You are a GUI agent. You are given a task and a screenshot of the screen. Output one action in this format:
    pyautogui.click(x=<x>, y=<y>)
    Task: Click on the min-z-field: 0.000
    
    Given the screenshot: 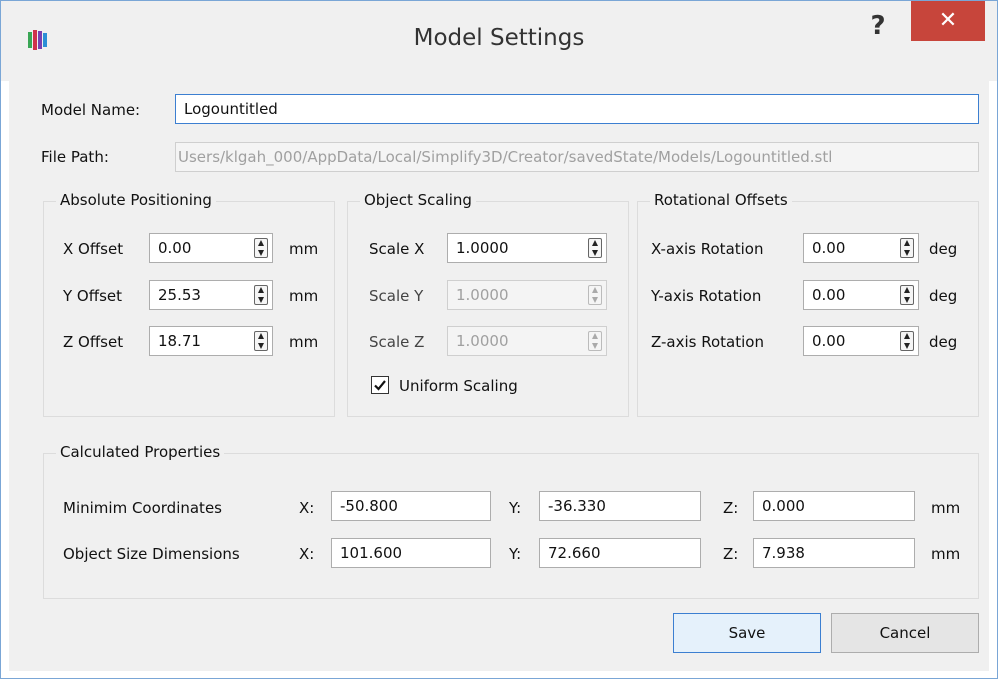 What is the action you would take?
    pyautogui.click(x=834, y=506)
    